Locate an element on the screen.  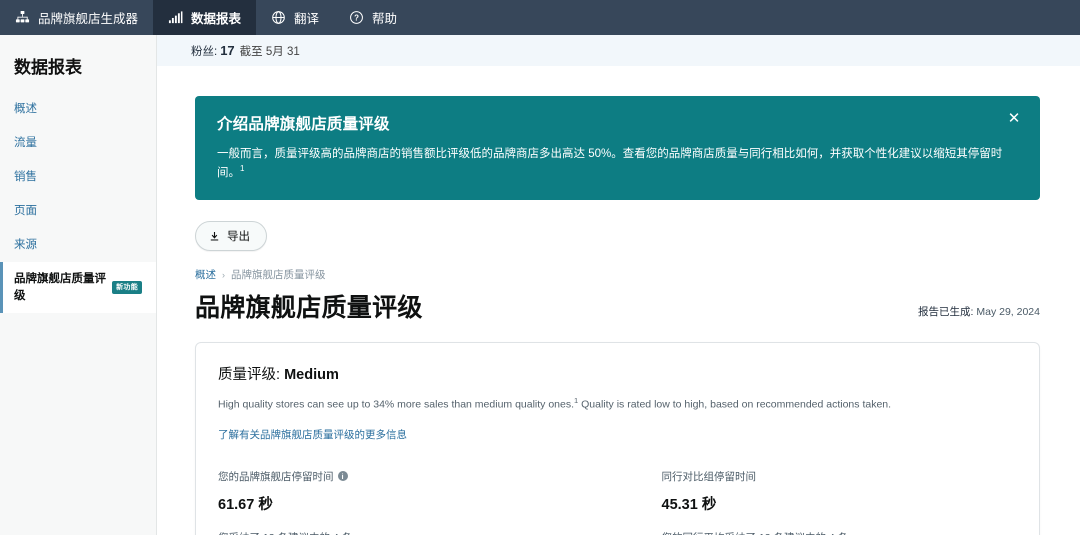
nav-item-store-builder: 品牌旗舰店生成器 is located at coordinates (76, 17).